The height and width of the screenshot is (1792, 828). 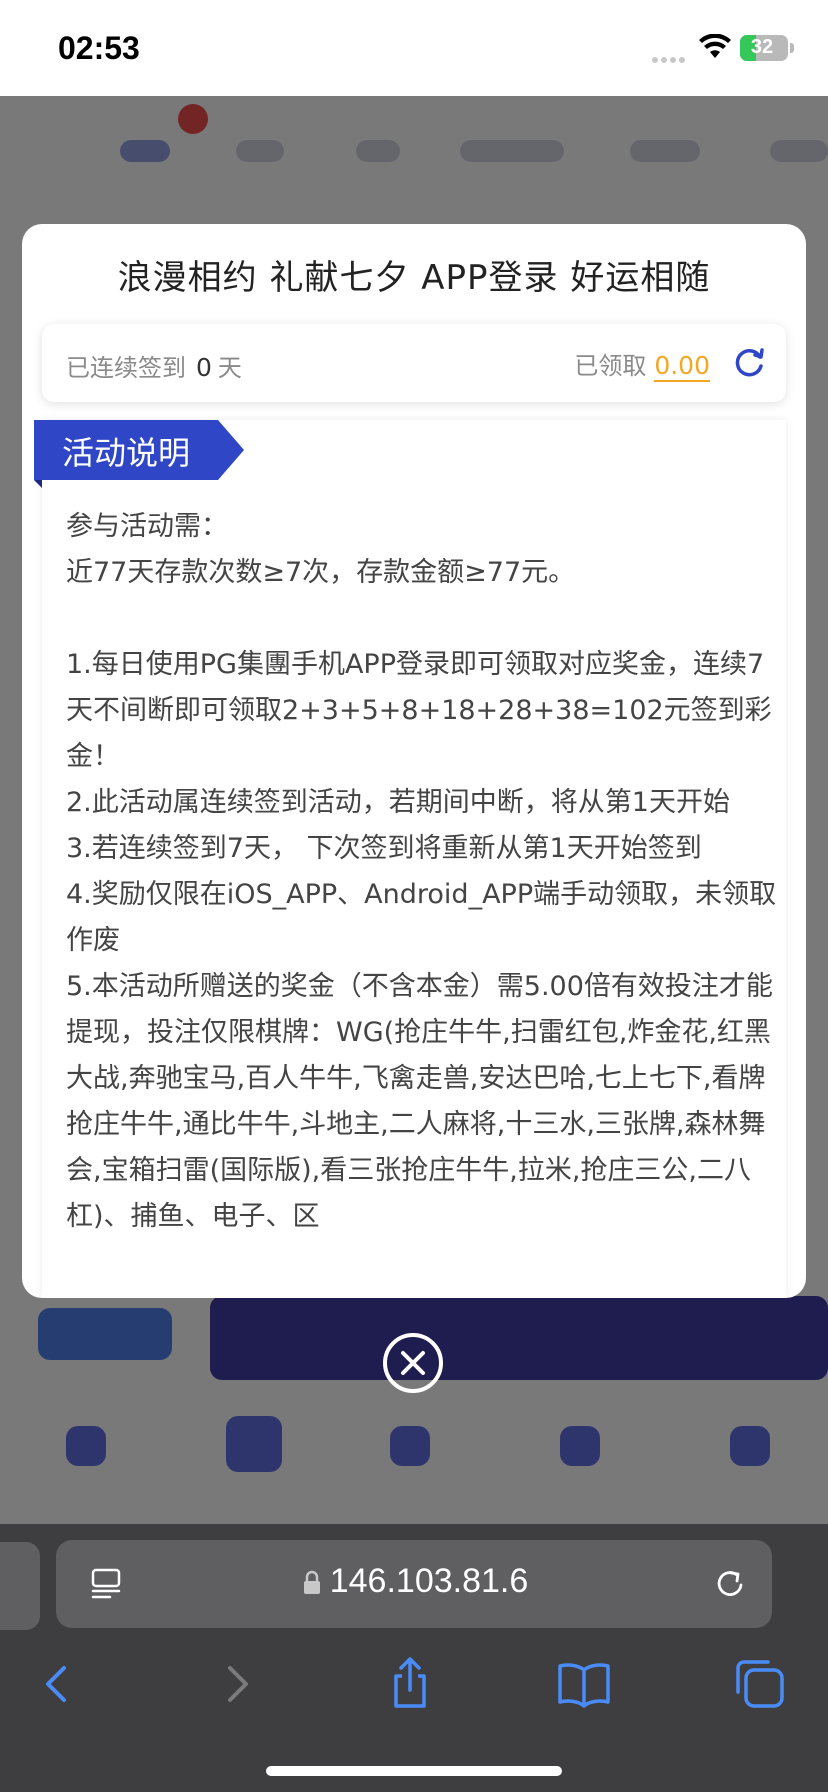 What do you see at coordinates (125, 453) in the screenshot?
I see `rules-tag-label: 活动说明` at bounding box center [125, 453].